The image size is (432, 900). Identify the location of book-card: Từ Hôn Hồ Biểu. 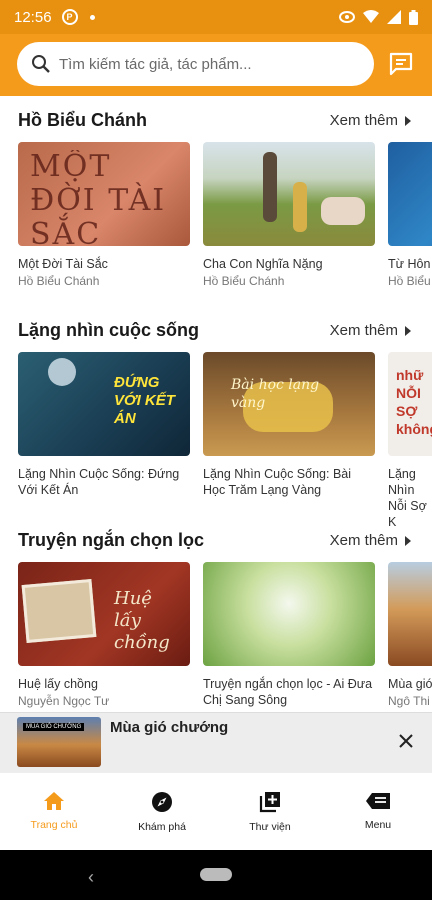
(410, 215).